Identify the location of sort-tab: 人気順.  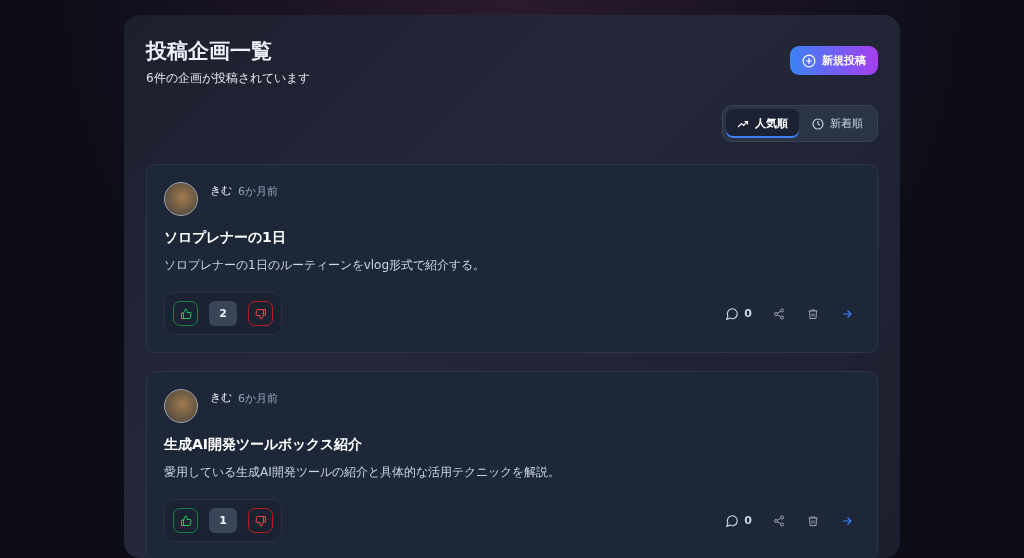
(762, 123).